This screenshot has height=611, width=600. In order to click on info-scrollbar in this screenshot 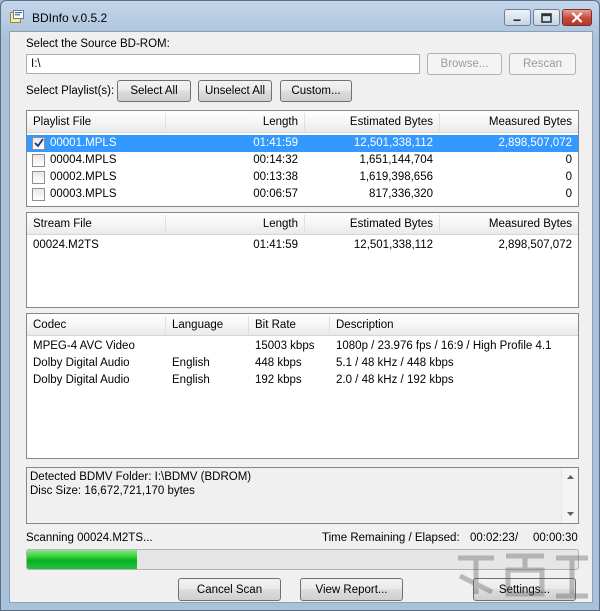, I will do `click(569, 495)`.